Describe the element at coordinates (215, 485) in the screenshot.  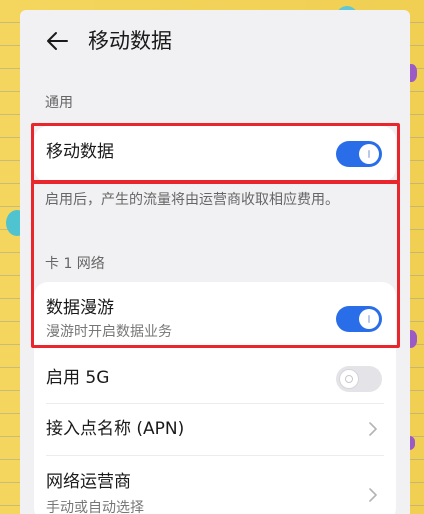
I see `carrier-row: 网络运营商 手动或自动选择` at that location.